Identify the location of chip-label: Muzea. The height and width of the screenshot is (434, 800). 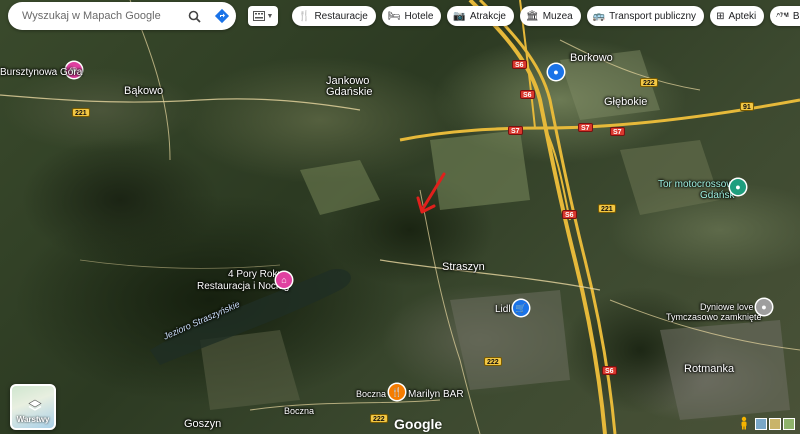
(557, 16).